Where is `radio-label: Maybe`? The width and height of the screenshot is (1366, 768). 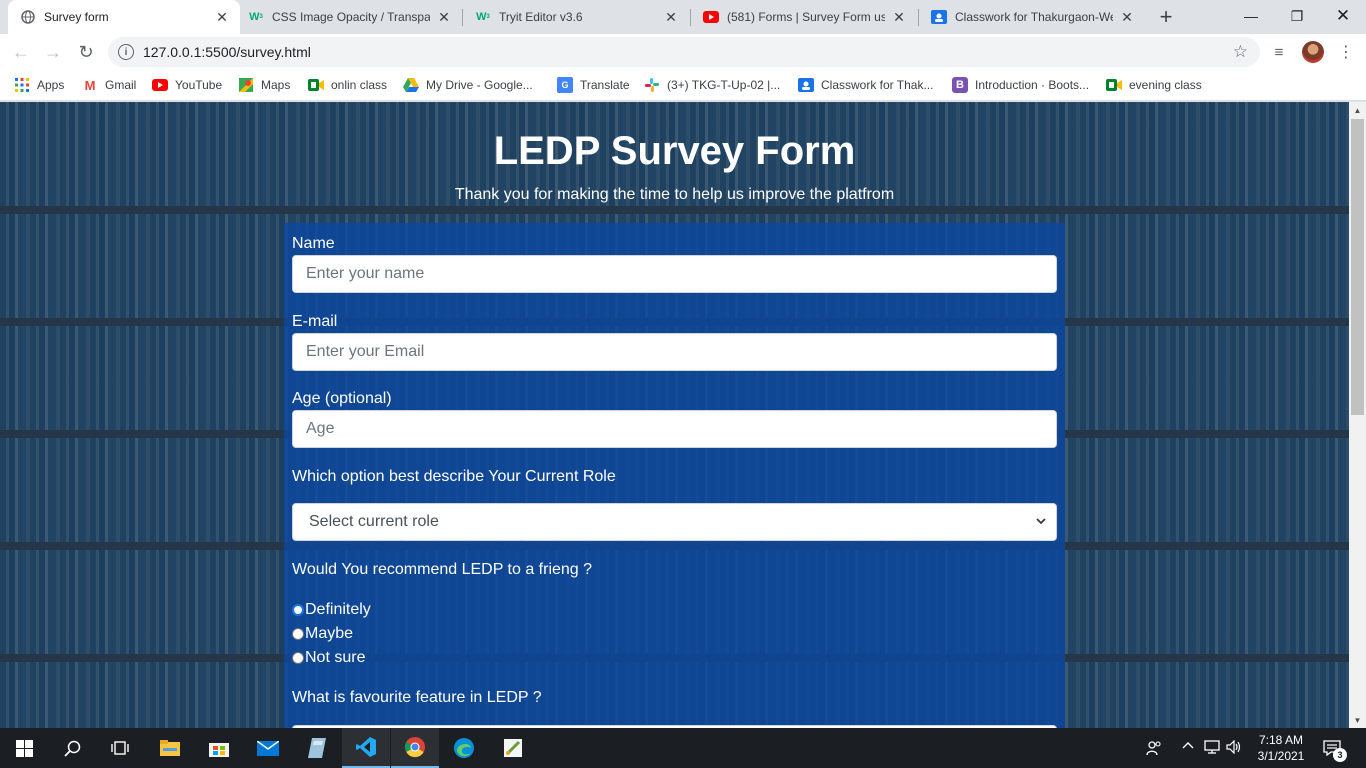
radio-label: Maybe is located at coordinates (329, 633).